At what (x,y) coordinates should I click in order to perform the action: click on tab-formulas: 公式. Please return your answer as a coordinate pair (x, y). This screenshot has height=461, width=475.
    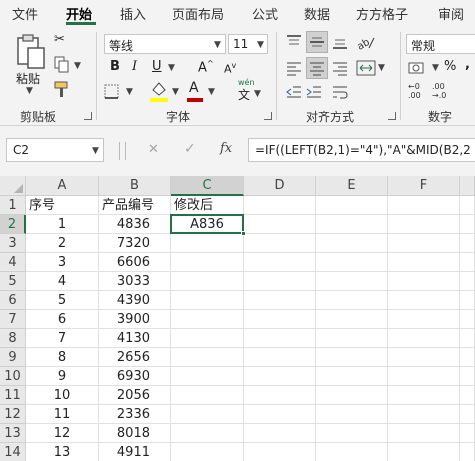
    Looking at the image, I should click on (265, 13).